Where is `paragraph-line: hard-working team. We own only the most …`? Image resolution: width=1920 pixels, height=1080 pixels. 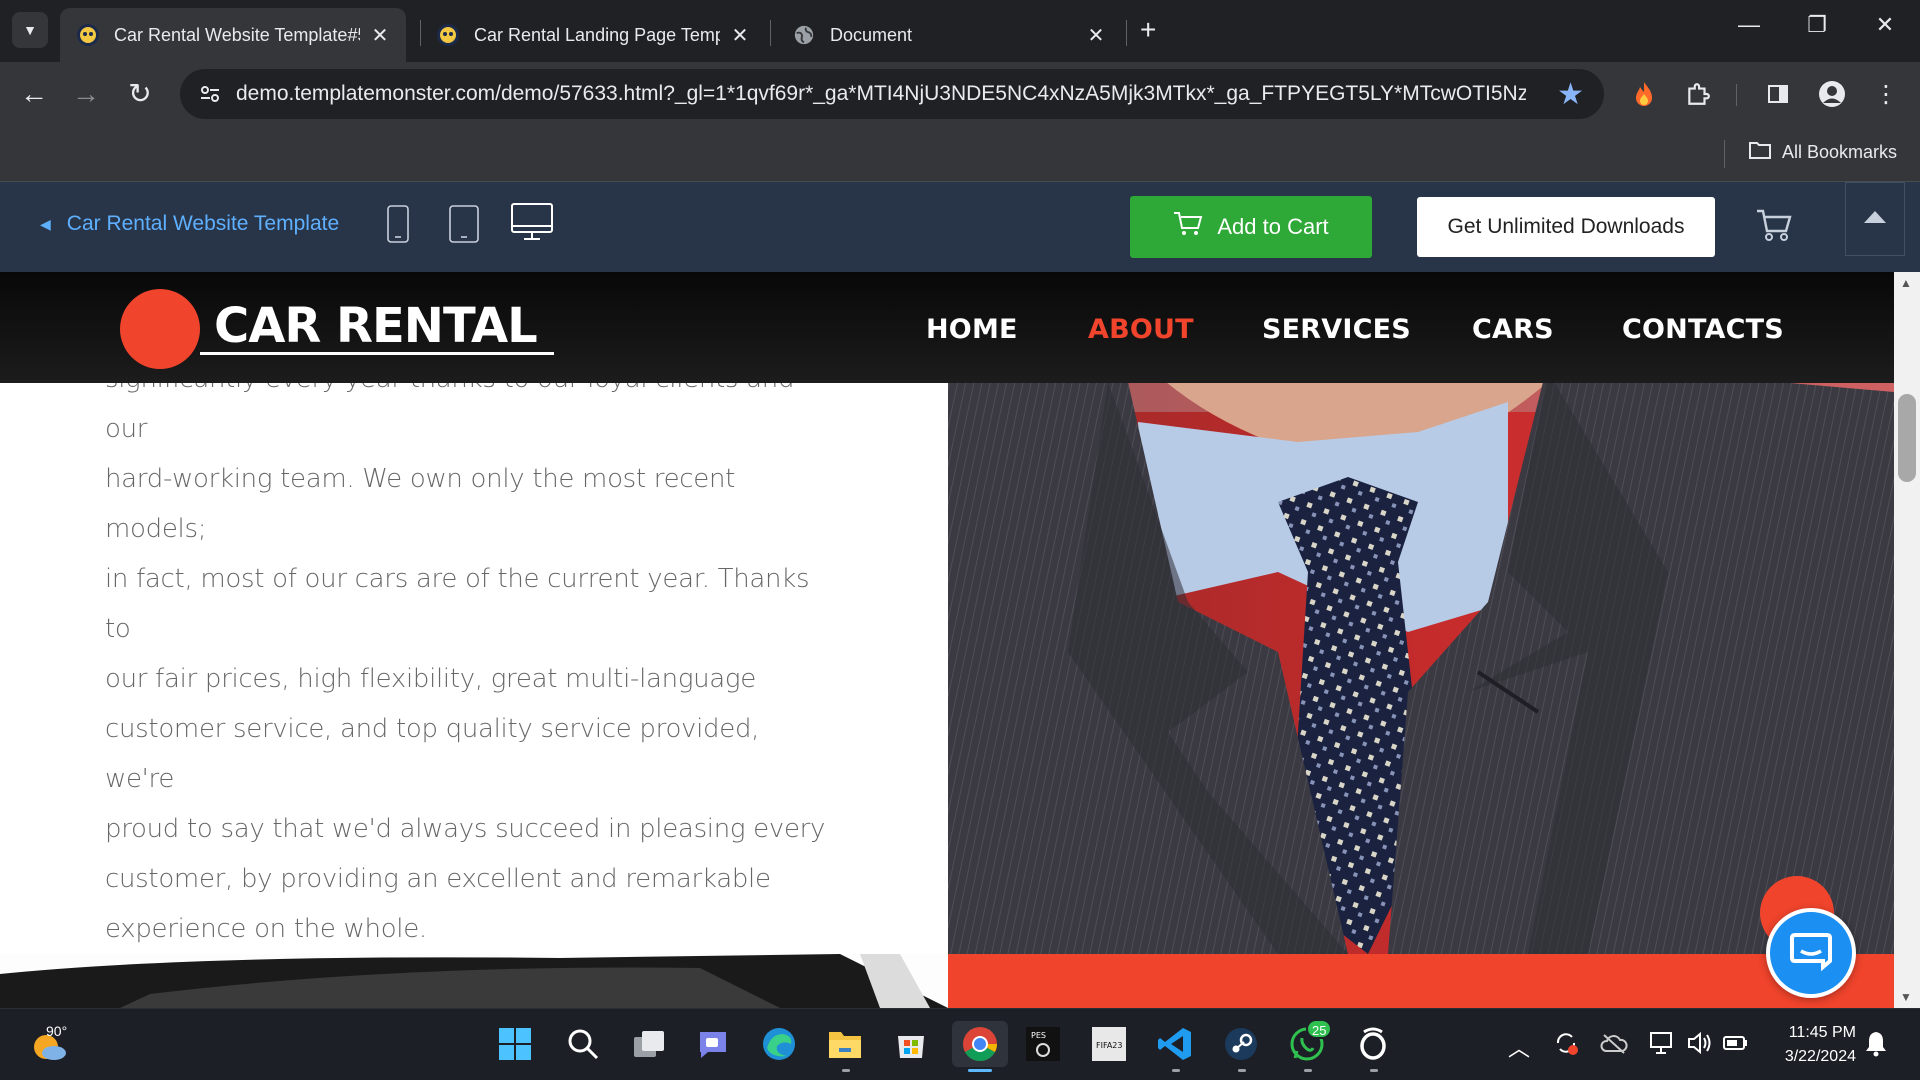
paragraph-line: hard-working team. We own only the most … is located at coordinates (420, 504).